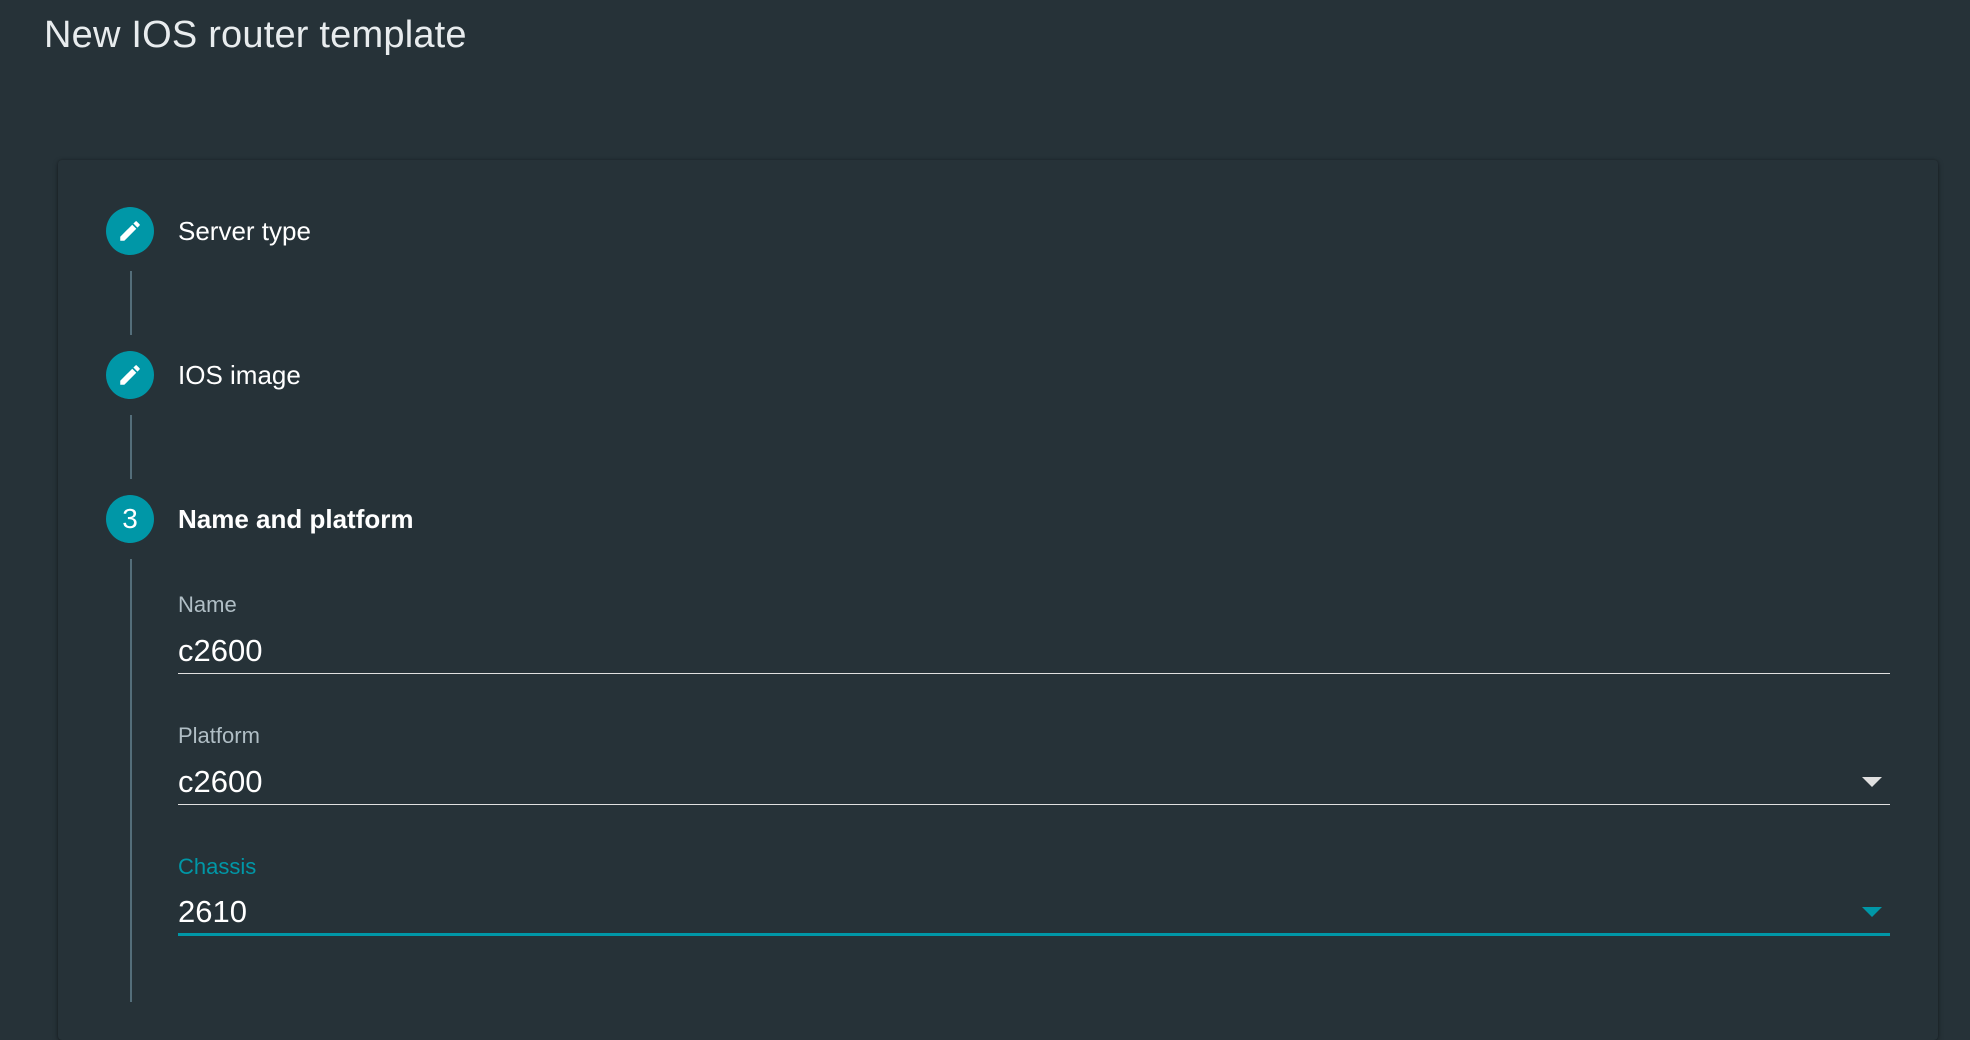  I want to click on step-3-circle: 3, so click(130, 519).